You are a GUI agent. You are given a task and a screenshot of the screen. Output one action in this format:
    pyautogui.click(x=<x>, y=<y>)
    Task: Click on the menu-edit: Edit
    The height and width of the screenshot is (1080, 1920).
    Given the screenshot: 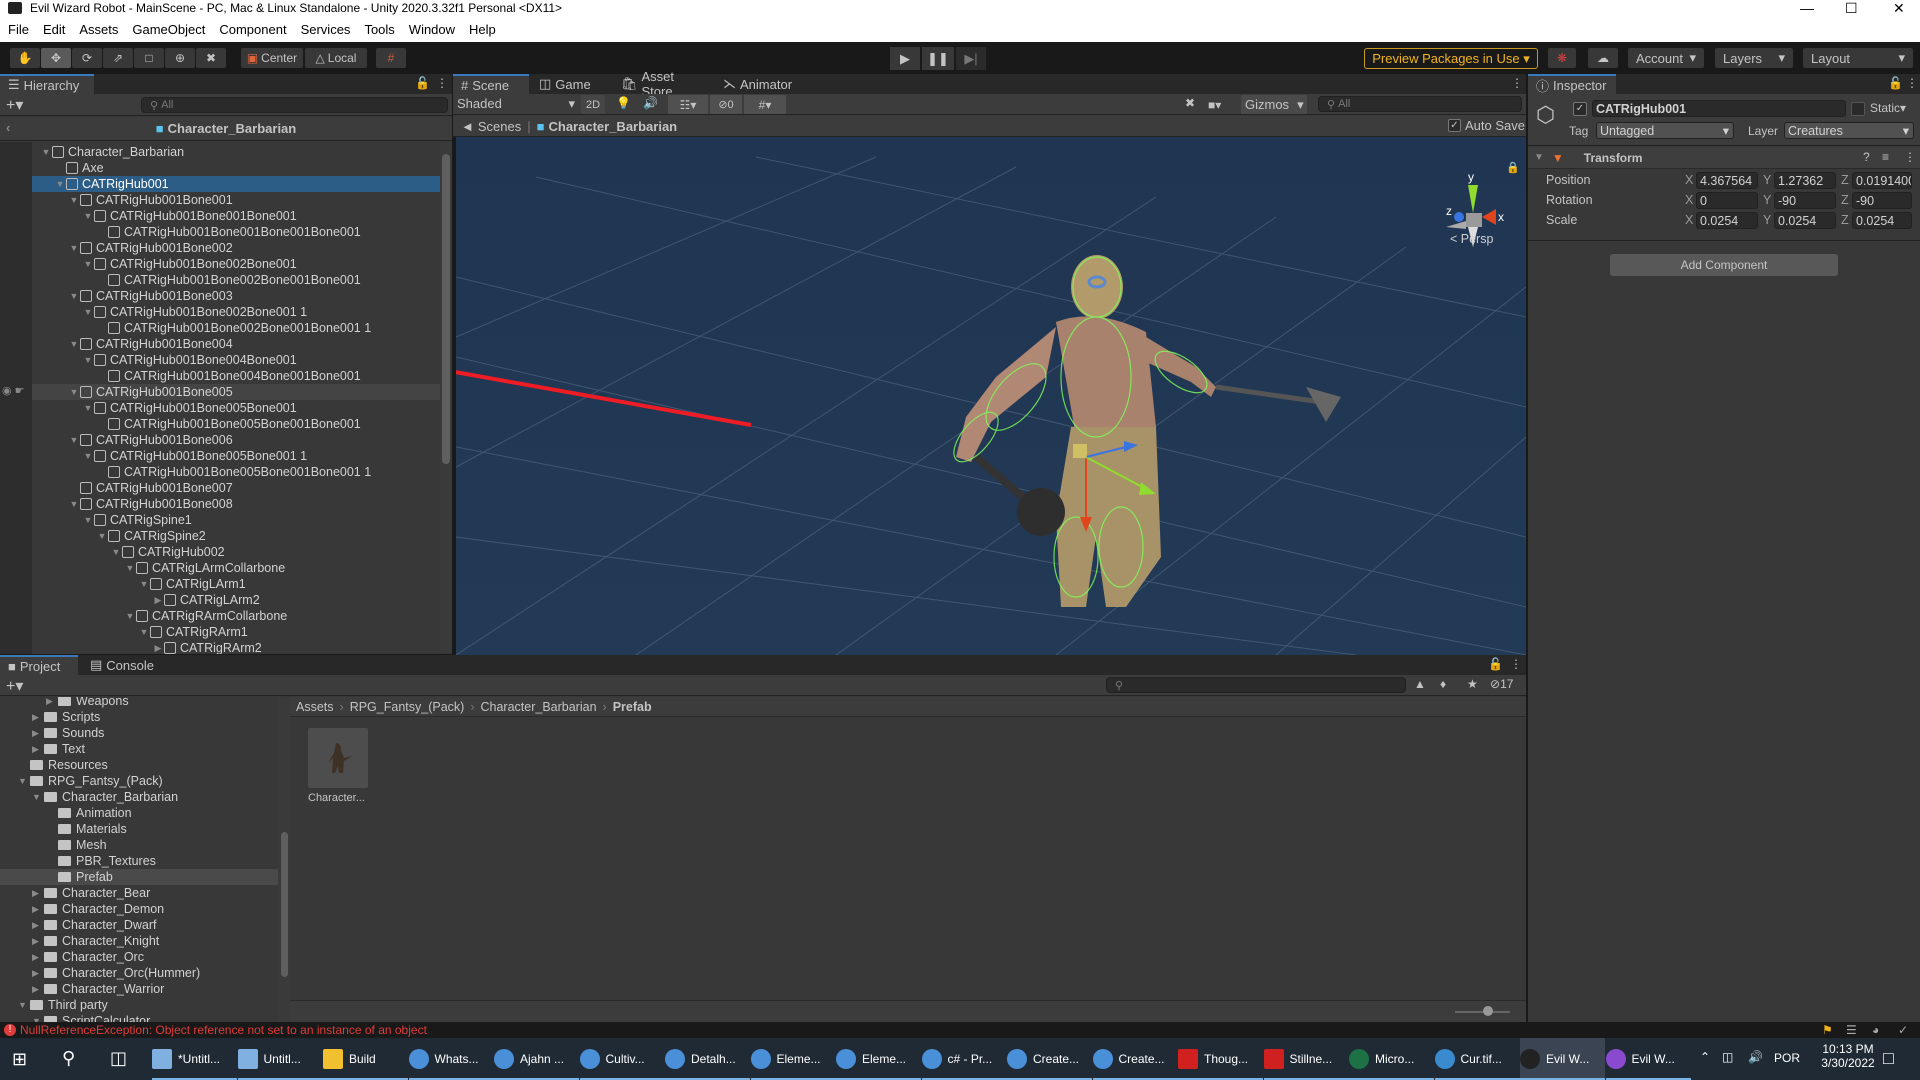 What is the action you would take?
    pyautogui.click(x=54, y=29)
    